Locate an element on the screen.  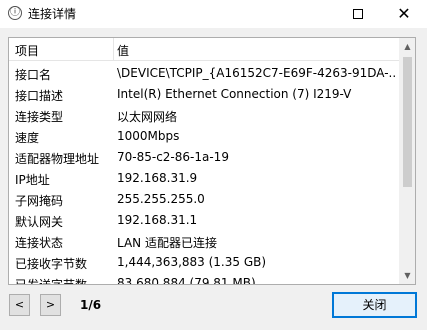
vertical-scrollbar: ▲ ▼ is located at coordinates (407, 161).